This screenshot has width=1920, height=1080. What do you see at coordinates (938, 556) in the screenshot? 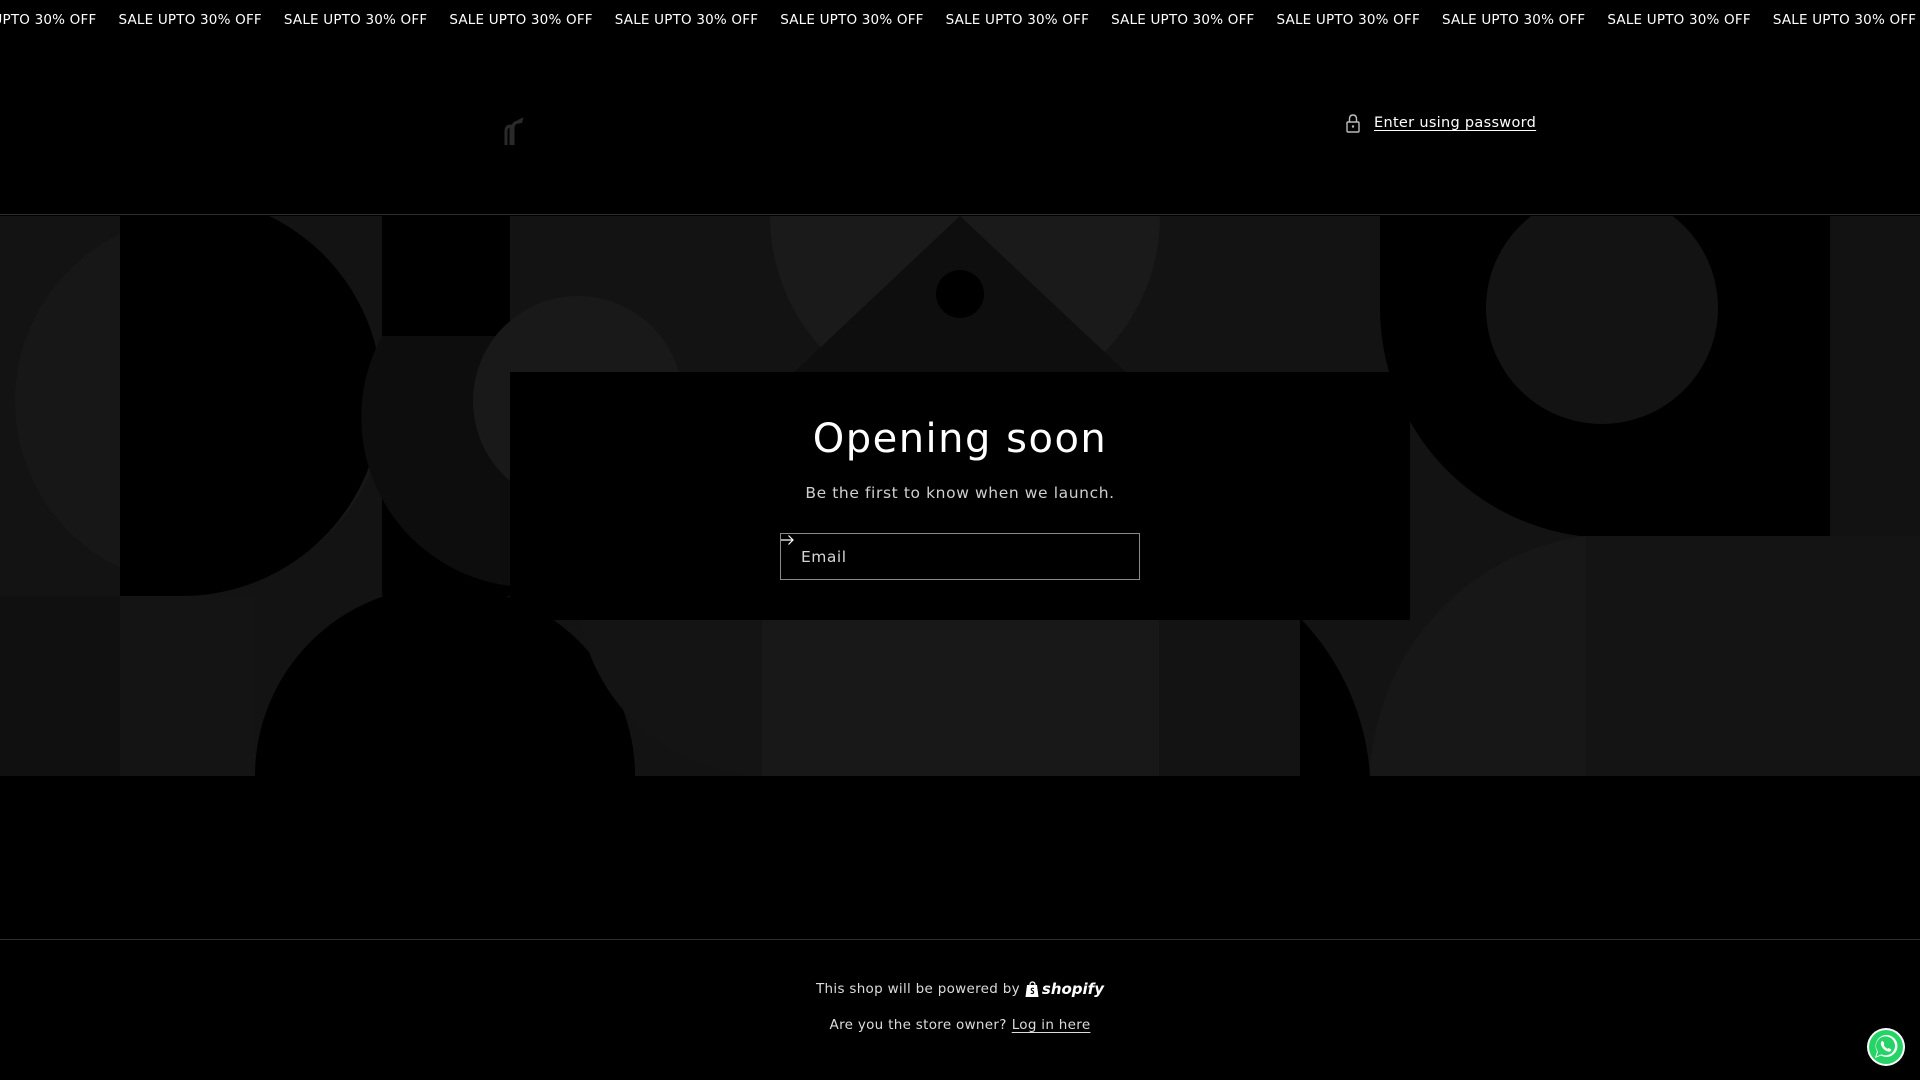
I see `email-input` at bounding box center [938, 556].